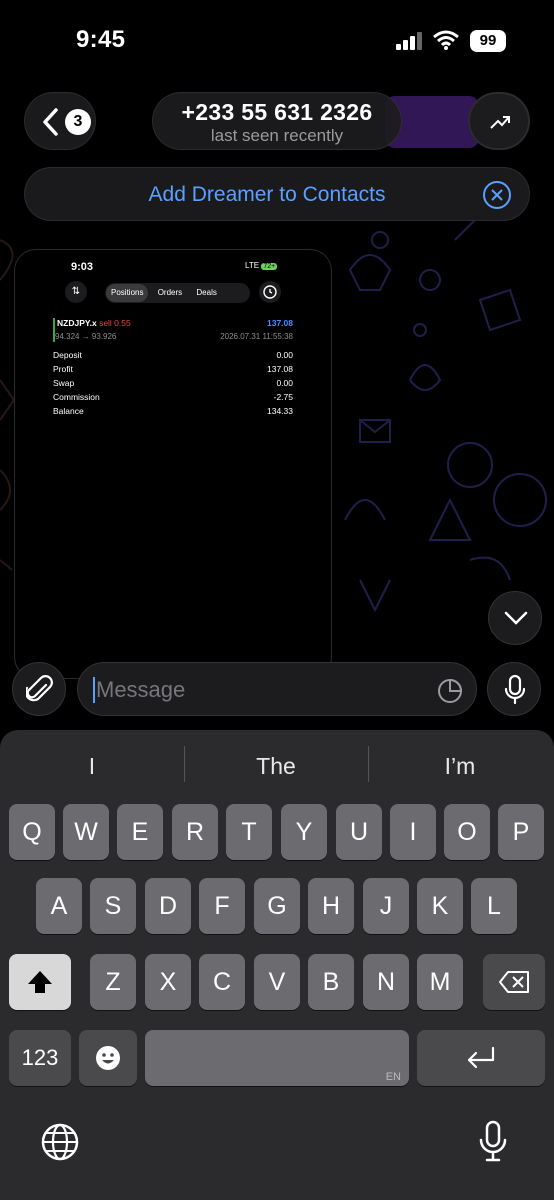 This screenshot has height=1200, width=554. What do you see at coordinates (252, 265) in the screenshot?
I see `screenshot-network: LTE` at bounding box center [252, 265].